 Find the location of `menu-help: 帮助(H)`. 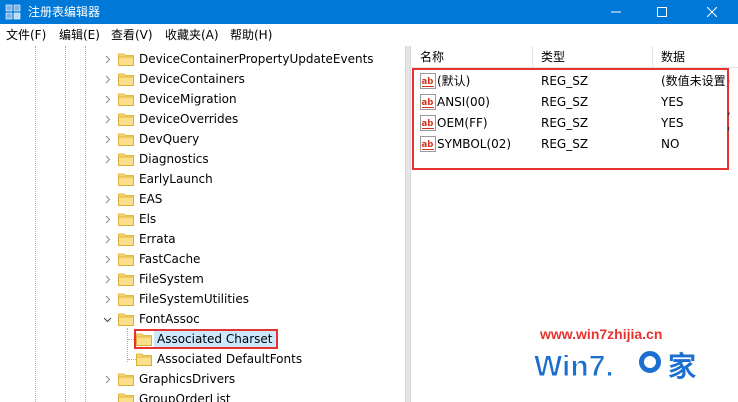

menu-help: 帮助(H) is located at coordinates (251, 35).